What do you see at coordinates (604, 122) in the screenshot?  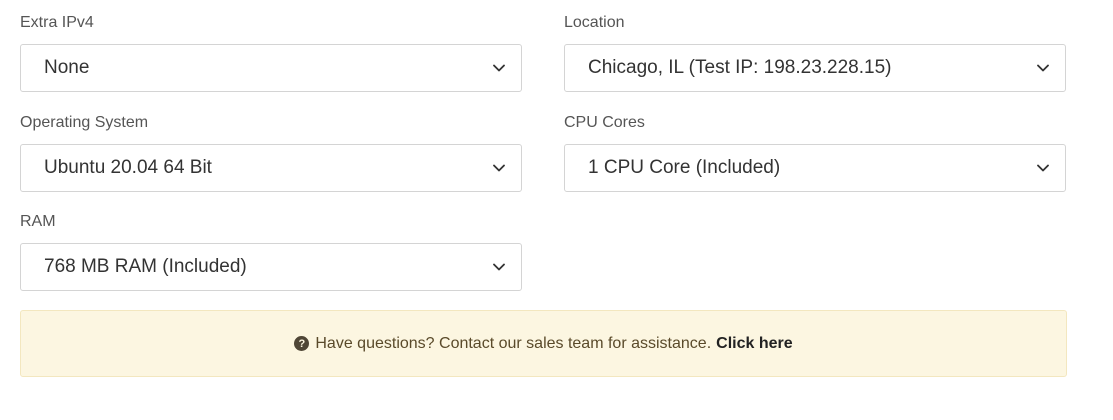 I see `cpu-cores-label: CPU Cores` at bounding box center [604, 122].